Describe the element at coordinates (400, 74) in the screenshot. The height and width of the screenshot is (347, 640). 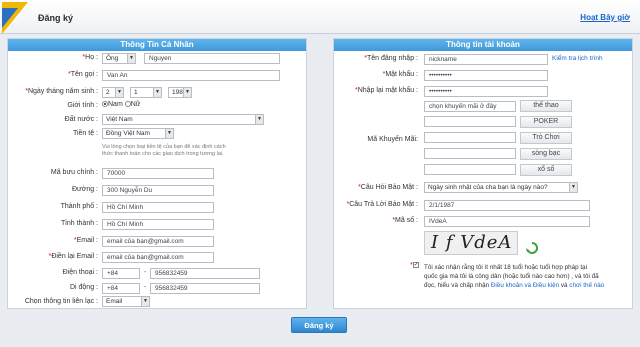
I see `password-label: *Mật khẩu :` at that location.